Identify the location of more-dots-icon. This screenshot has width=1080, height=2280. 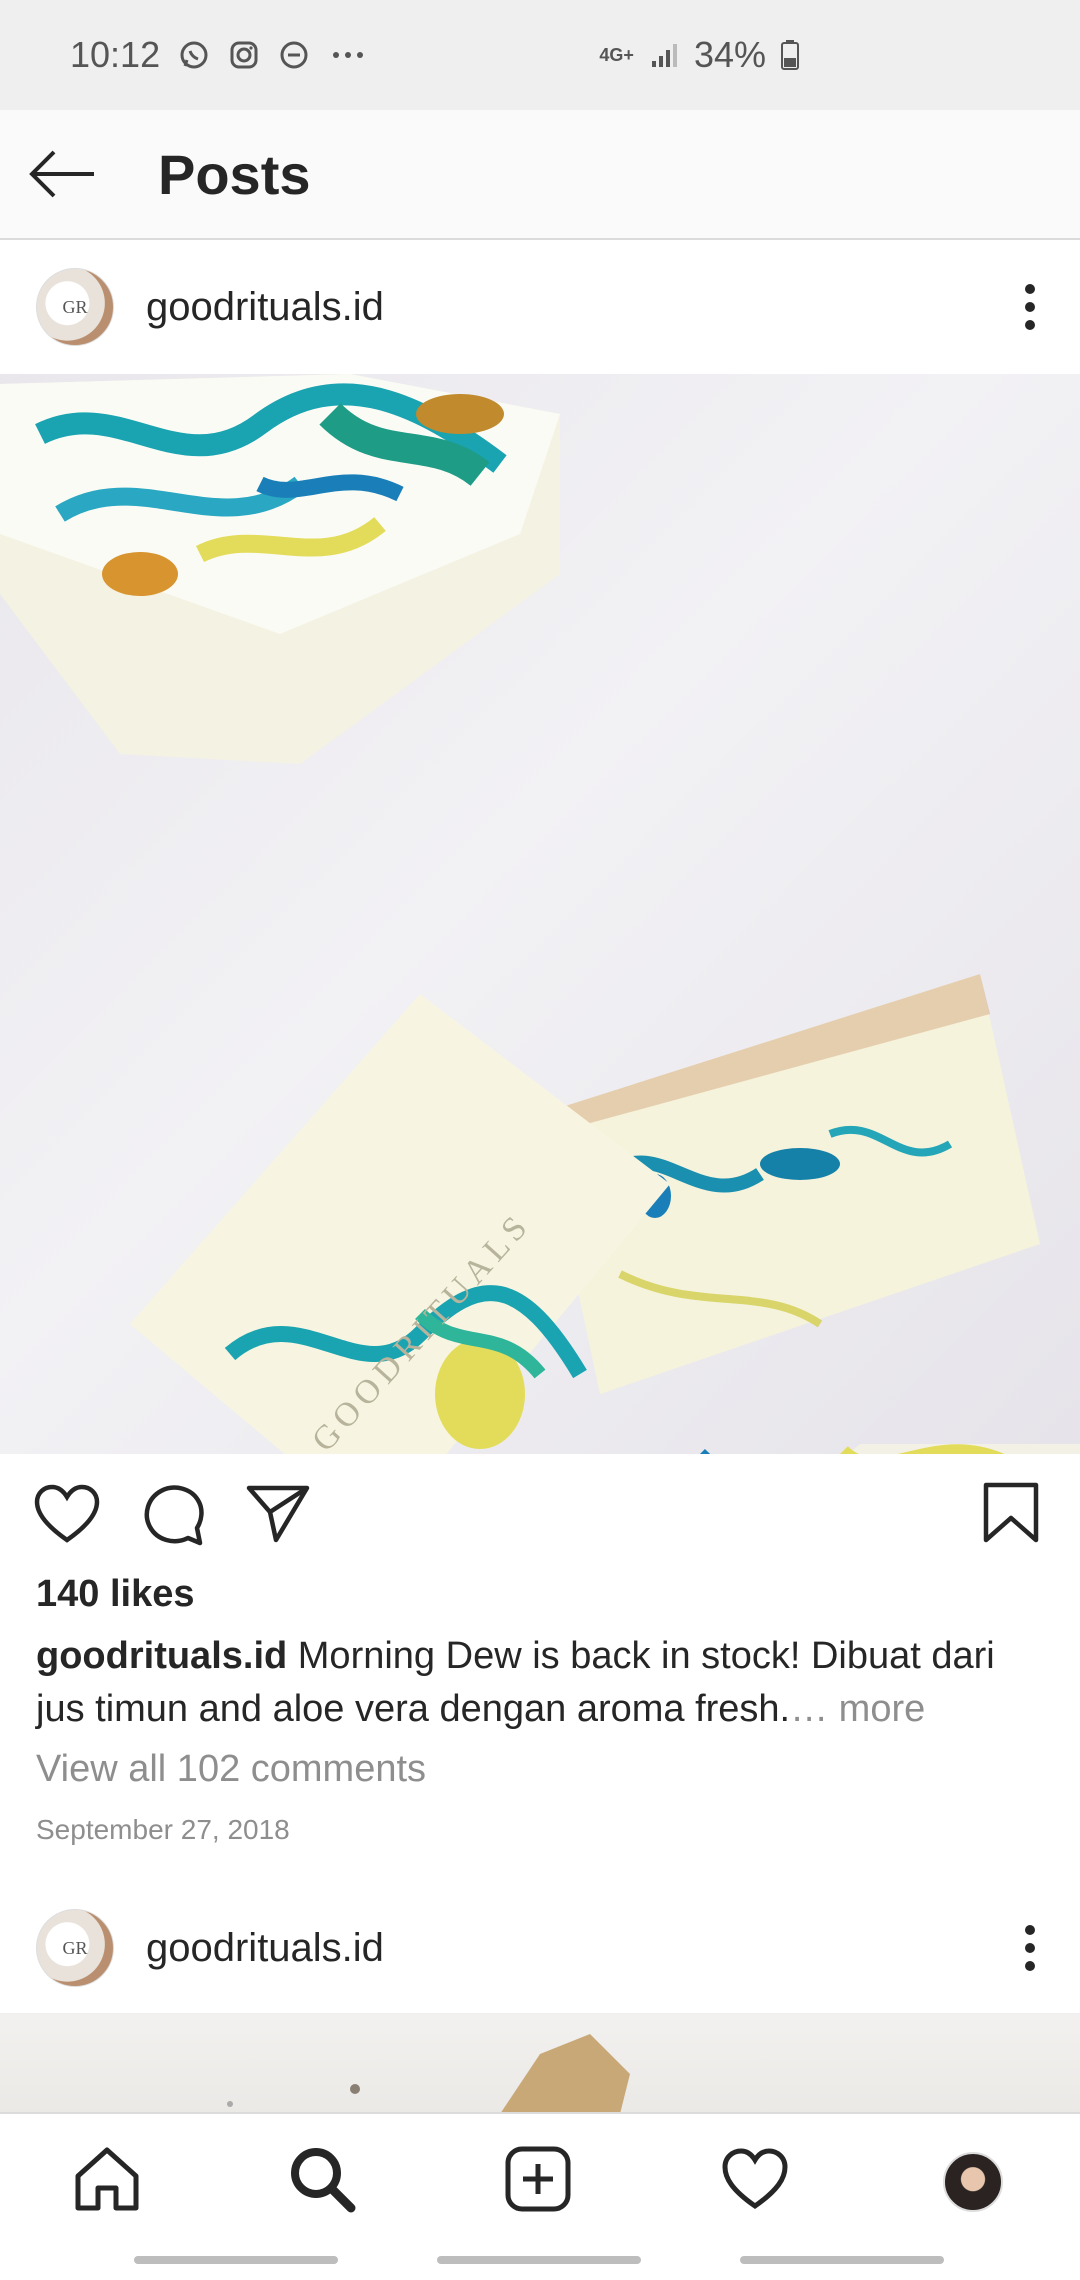
(348, 55).